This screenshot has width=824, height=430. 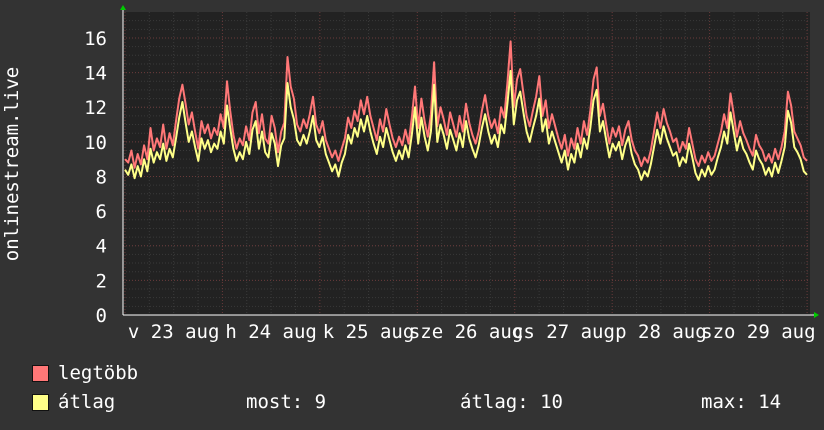 What do you see at coordinates (123, 7) in the screenshot?
I see `y-axis-arrow` at bounding box center [123, 7].